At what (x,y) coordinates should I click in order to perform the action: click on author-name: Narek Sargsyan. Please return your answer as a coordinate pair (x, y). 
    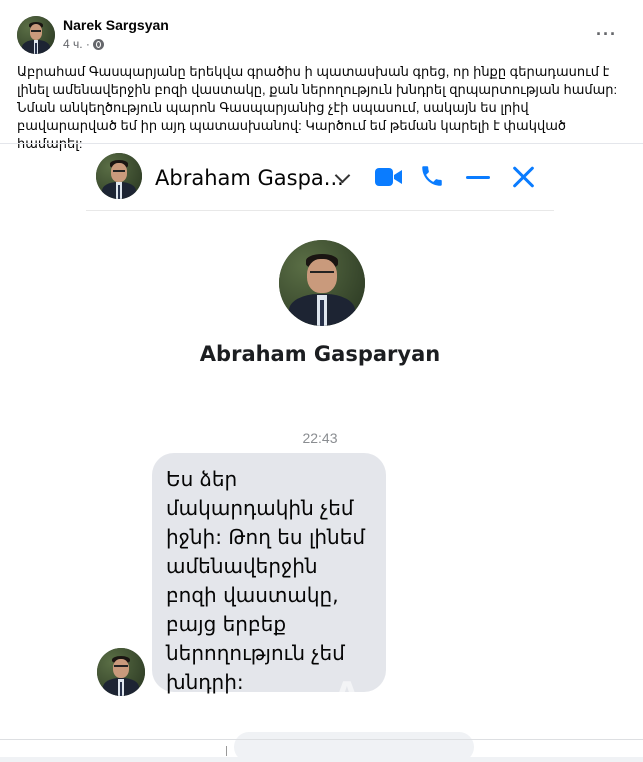
    Looking at the image, I should click on (116, 25).